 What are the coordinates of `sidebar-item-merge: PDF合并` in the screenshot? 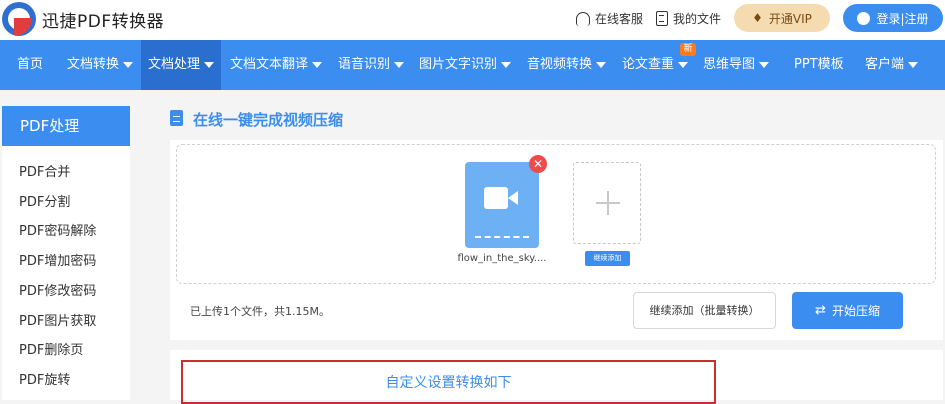 It's located at (44, 170).